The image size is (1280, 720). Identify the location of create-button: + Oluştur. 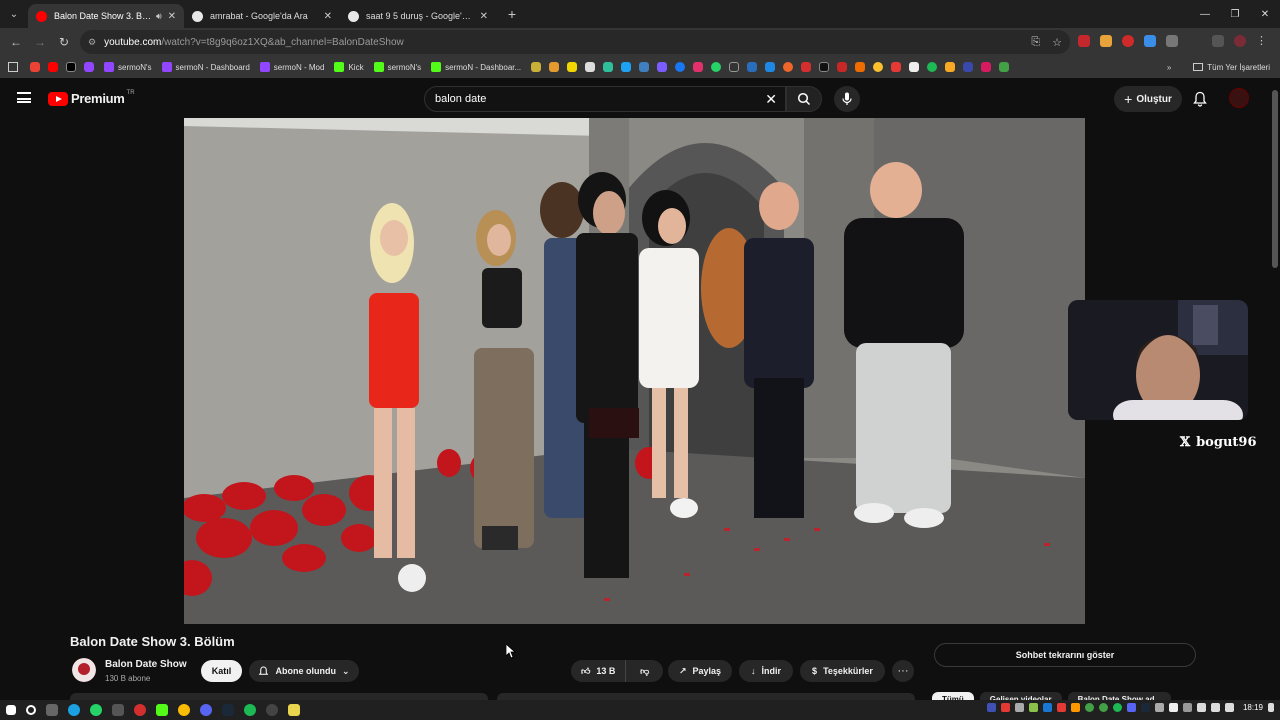
(1148, 99).